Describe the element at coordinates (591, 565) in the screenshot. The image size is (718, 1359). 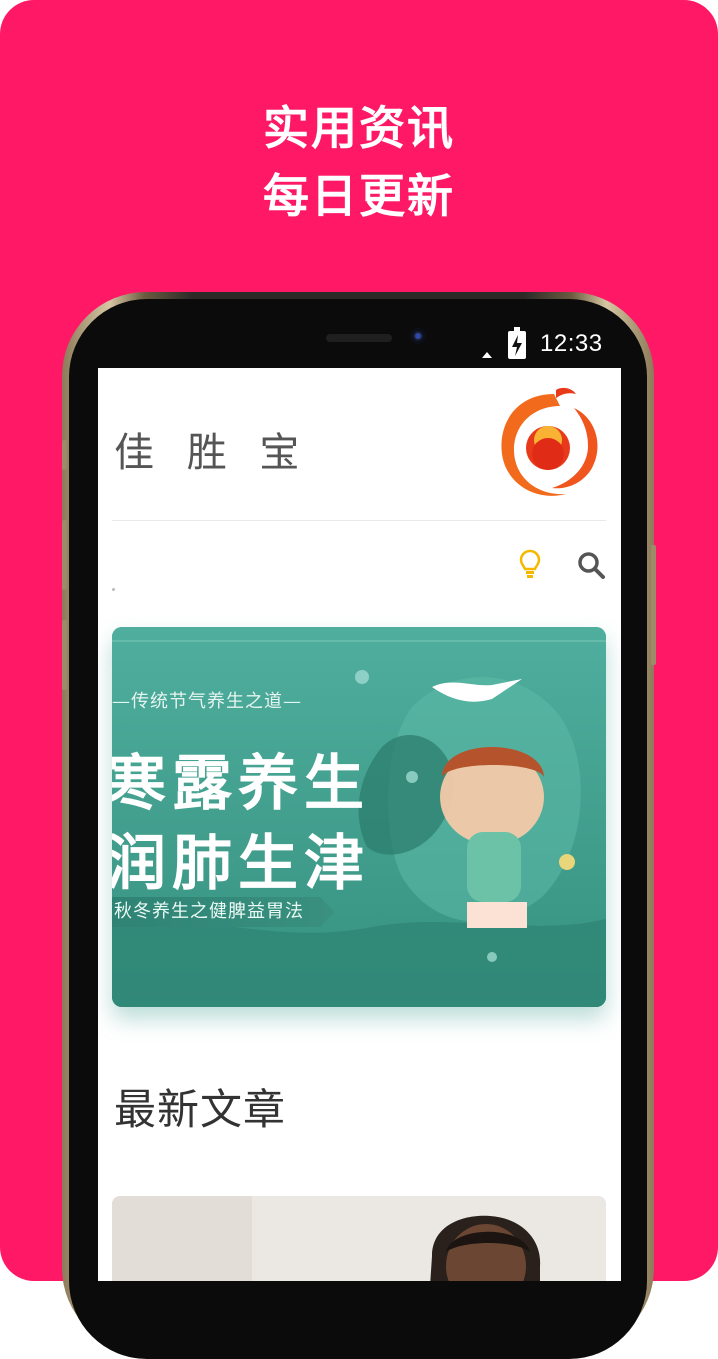
I see `search-icon` at that location.